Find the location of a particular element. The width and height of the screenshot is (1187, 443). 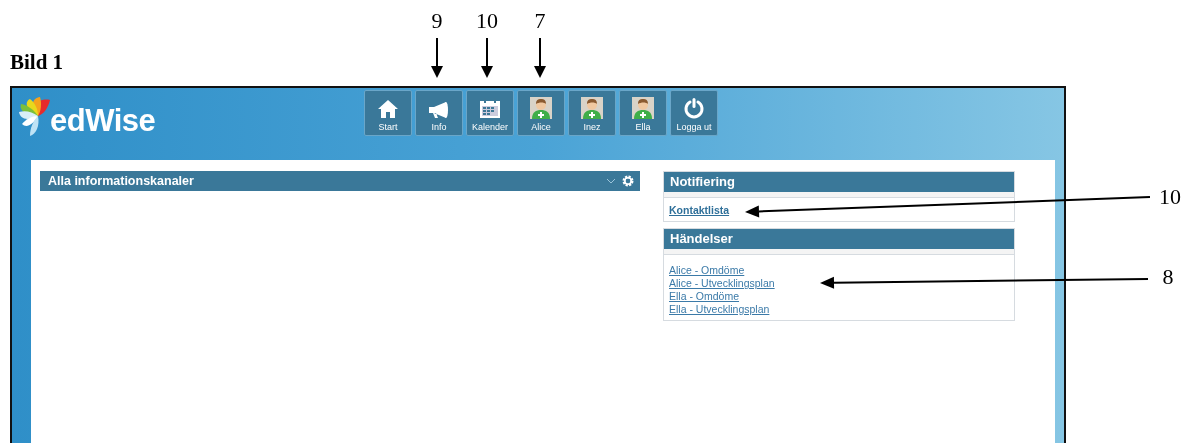

power-icon is located at coordinates (694, 108).